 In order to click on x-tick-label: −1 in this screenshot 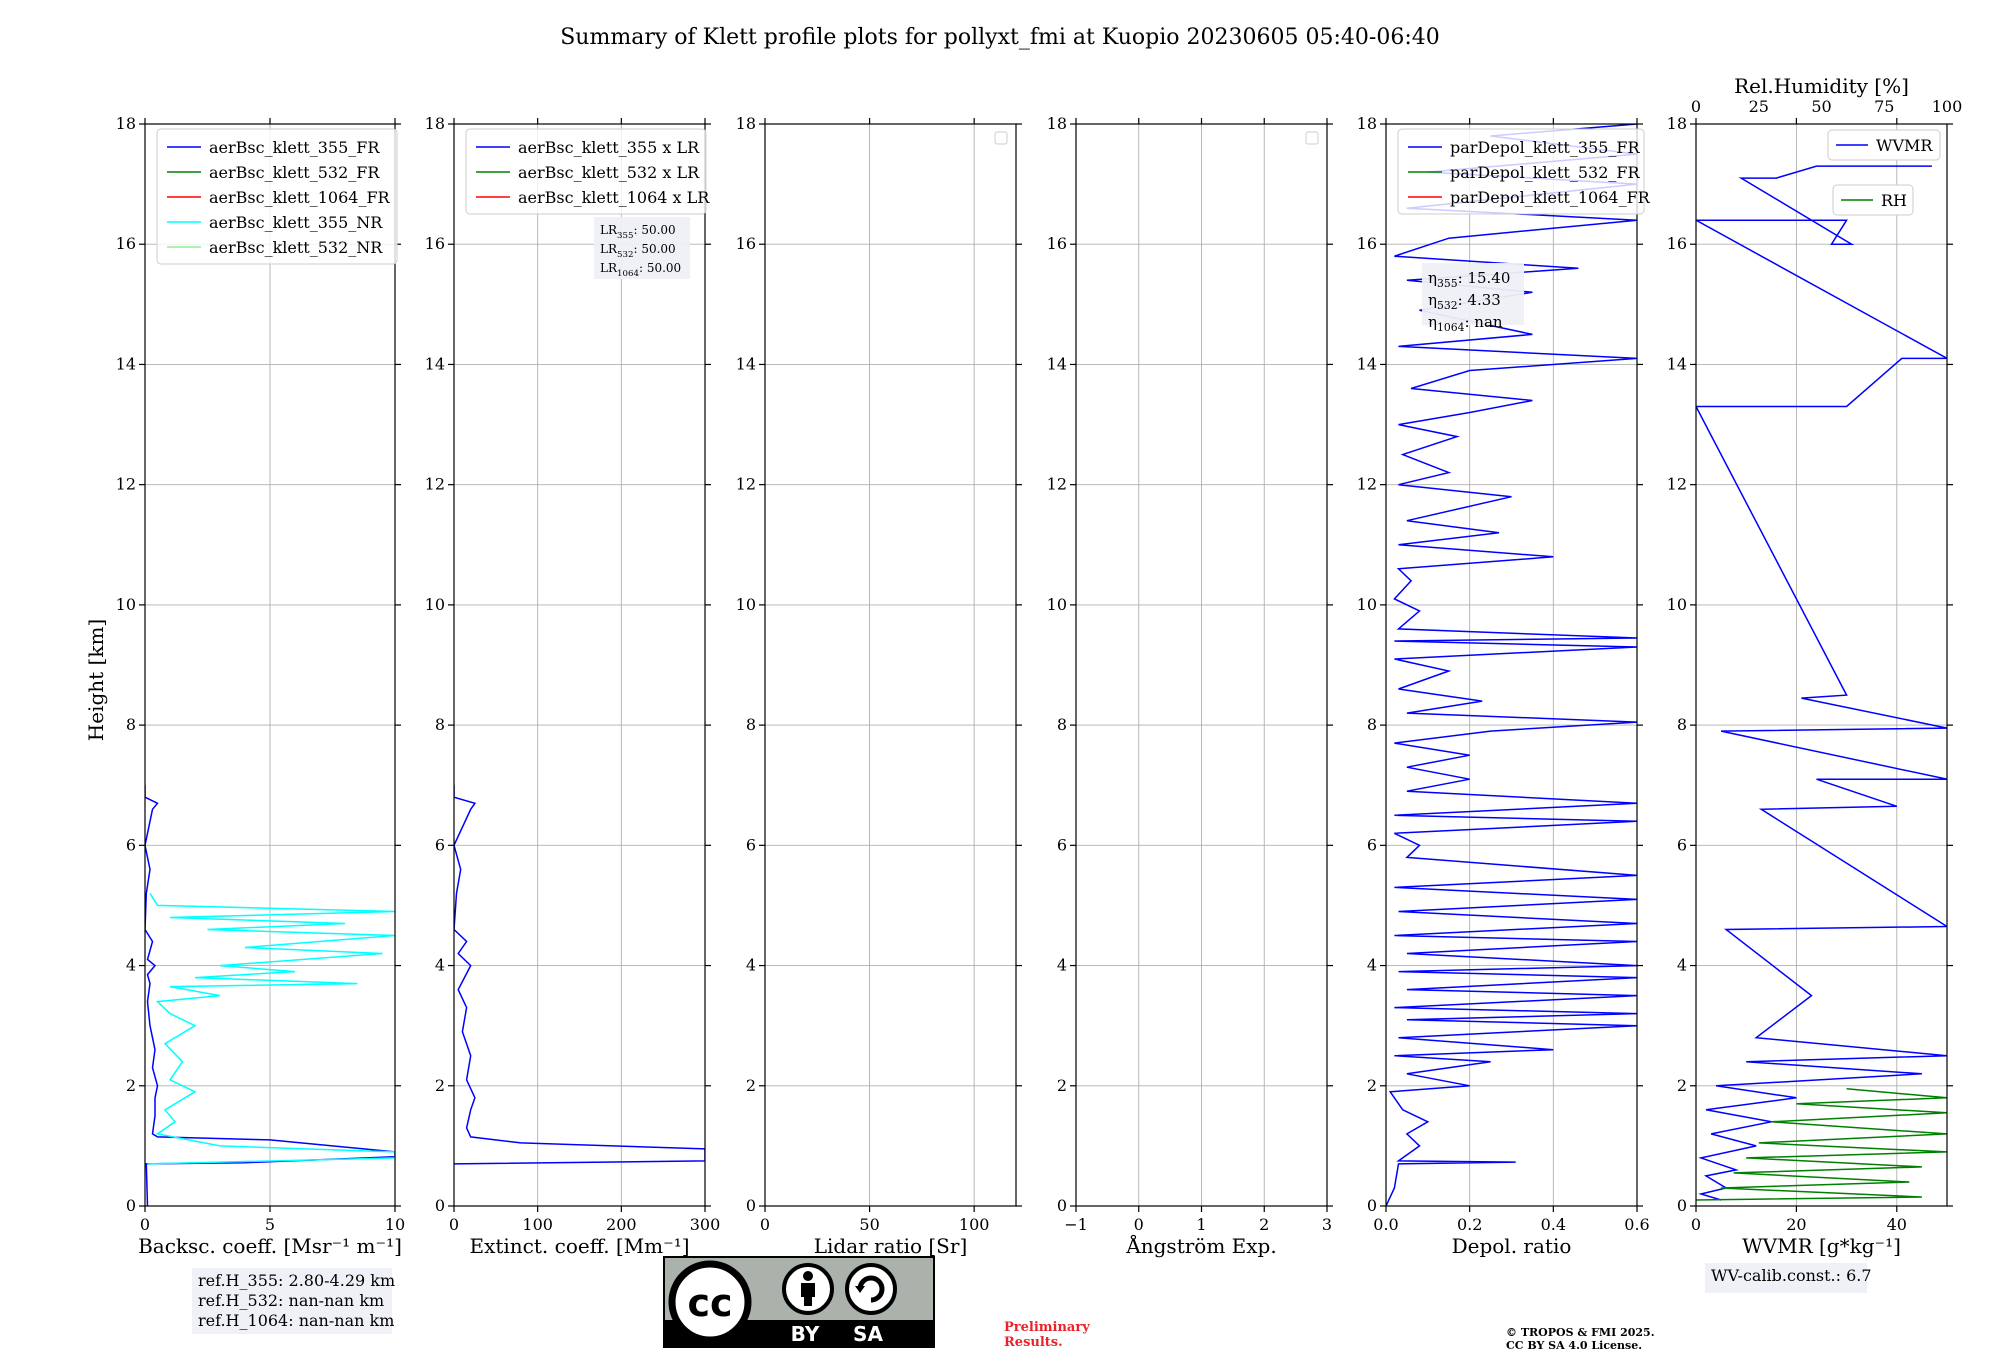, I will do `click(1076, 1224)`.